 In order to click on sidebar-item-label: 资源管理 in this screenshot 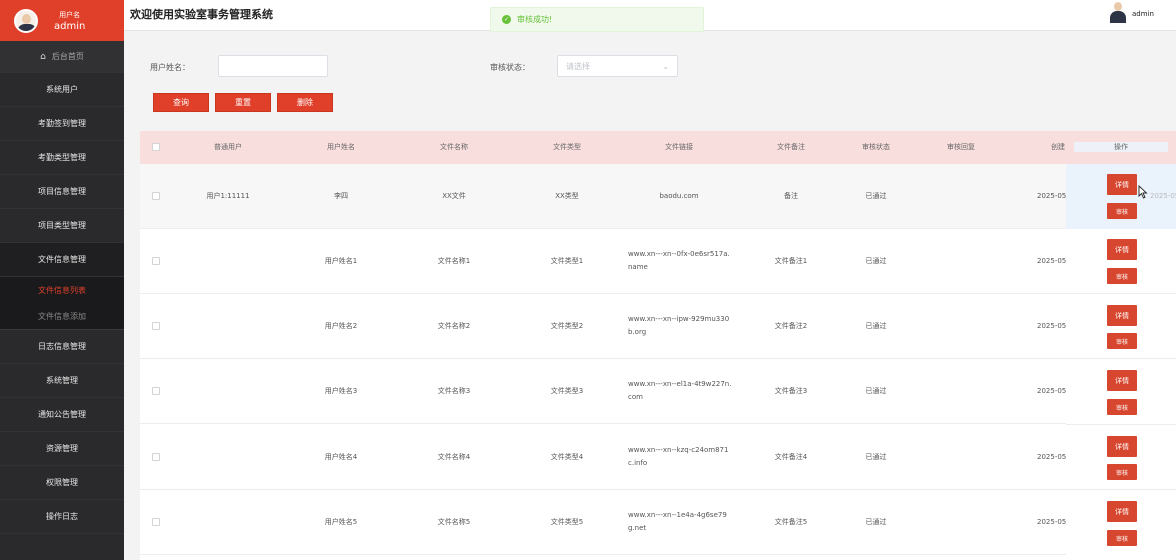, I will do `click(62, 448)`.